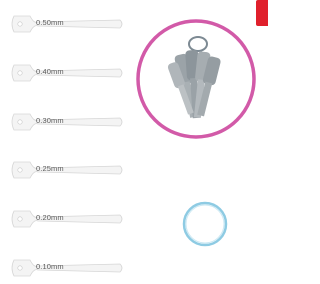 This screenshot has width=320, height=284. I want to click on gauge-thickness-label: 0.20mm, so click(50, 217).